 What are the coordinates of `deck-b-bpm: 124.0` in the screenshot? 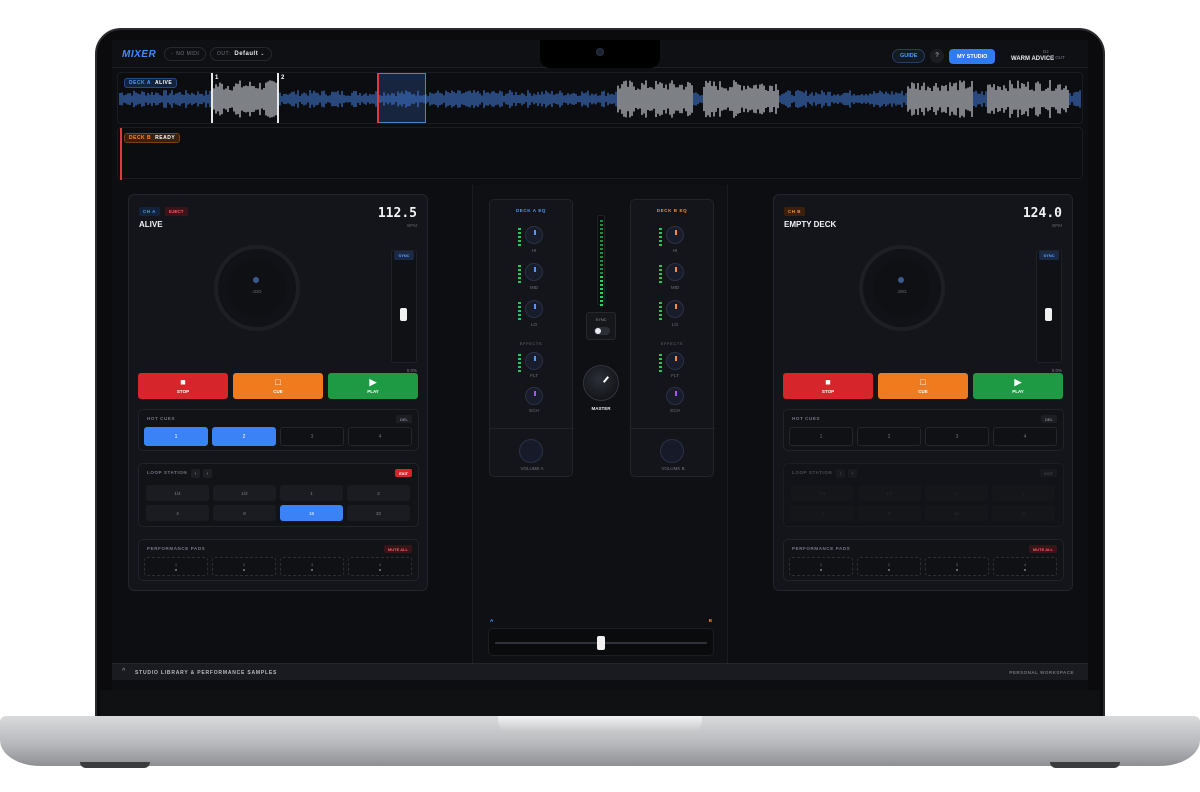 It's located at (1042, 213).